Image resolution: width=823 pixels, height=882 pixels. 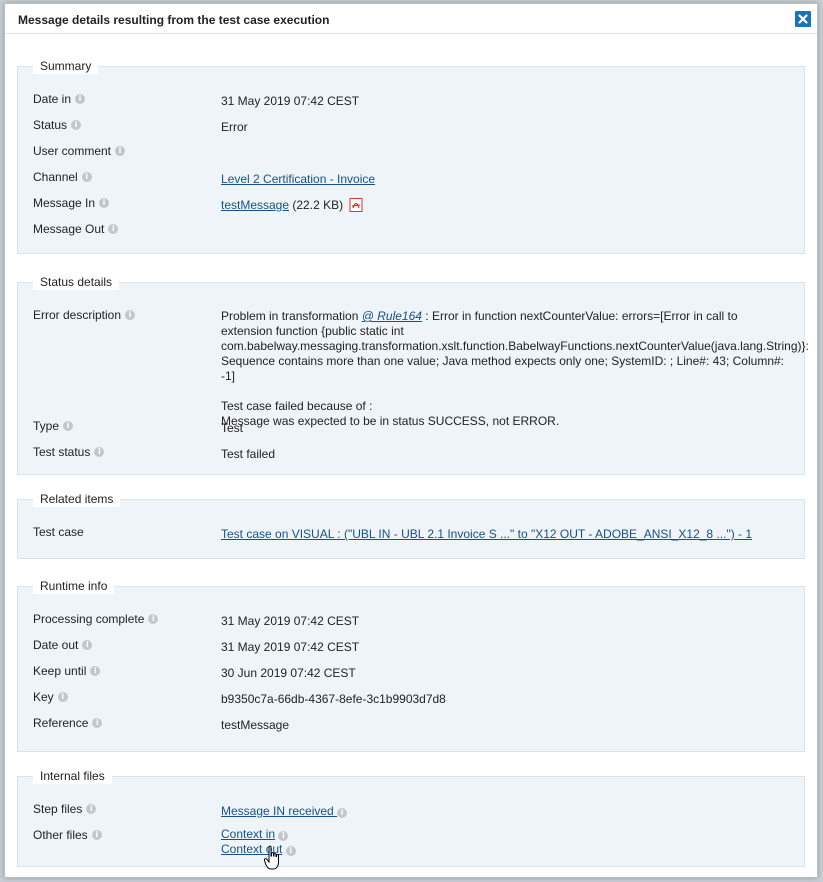 I want to click on related-items-legend: Related items, so click(x=77, y=499).